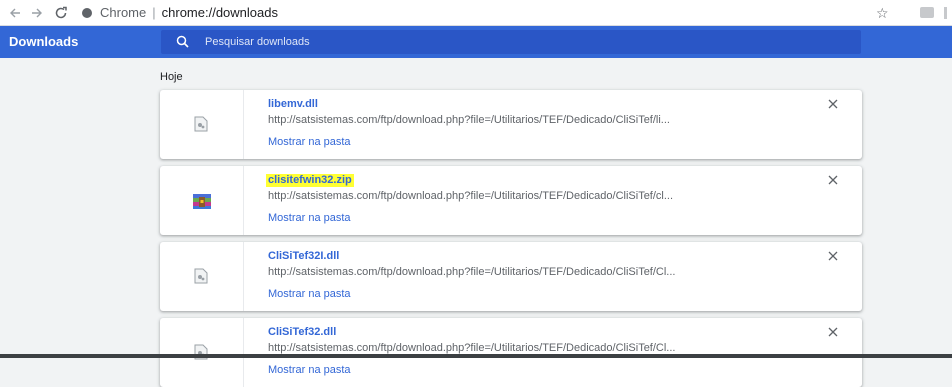 This screenshot has height=387, width=952. Describe the element at coordinates (171, 77) in the screenshot. I see `date-header: Hoje` at that location.